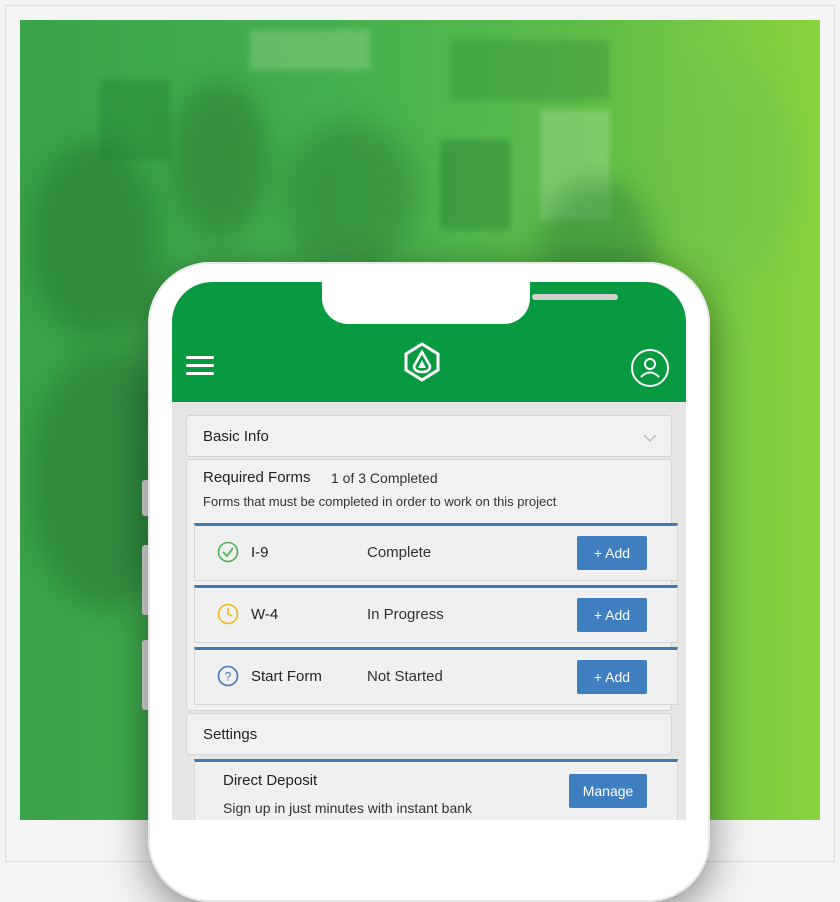 The height and width of the screenshot is (902, 840). I want to click on basic-info-label: Basic Info, so click(236, 436).